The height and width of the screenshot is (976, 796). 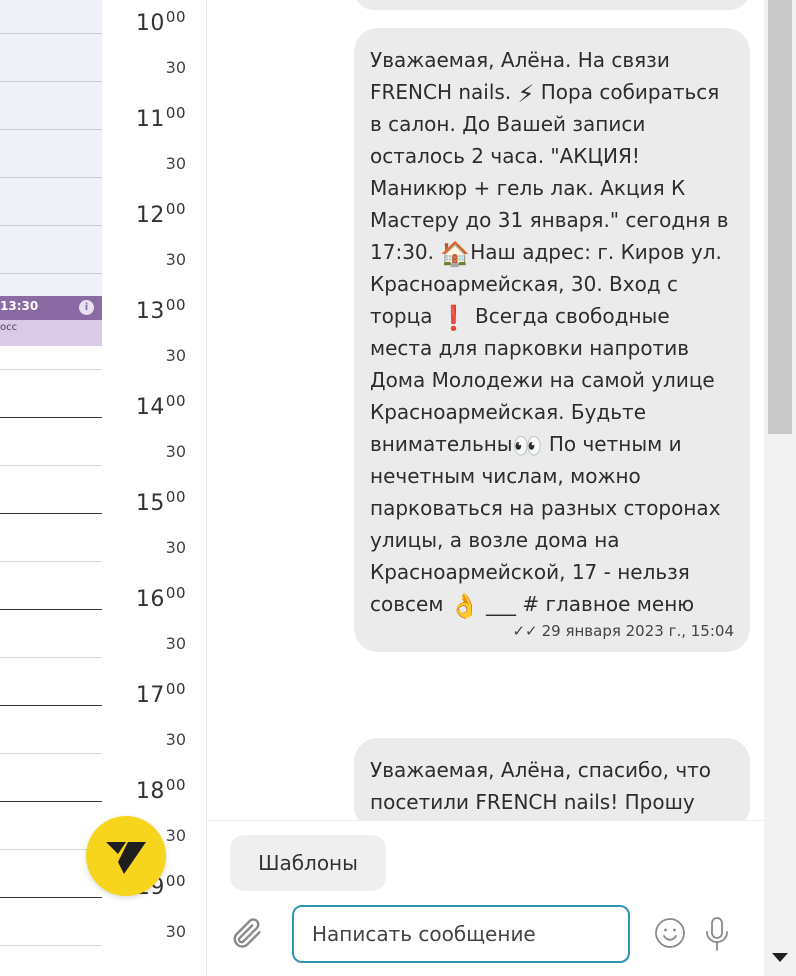 I want to click on time-hour-label: 1200, so click(x=161, y=214).